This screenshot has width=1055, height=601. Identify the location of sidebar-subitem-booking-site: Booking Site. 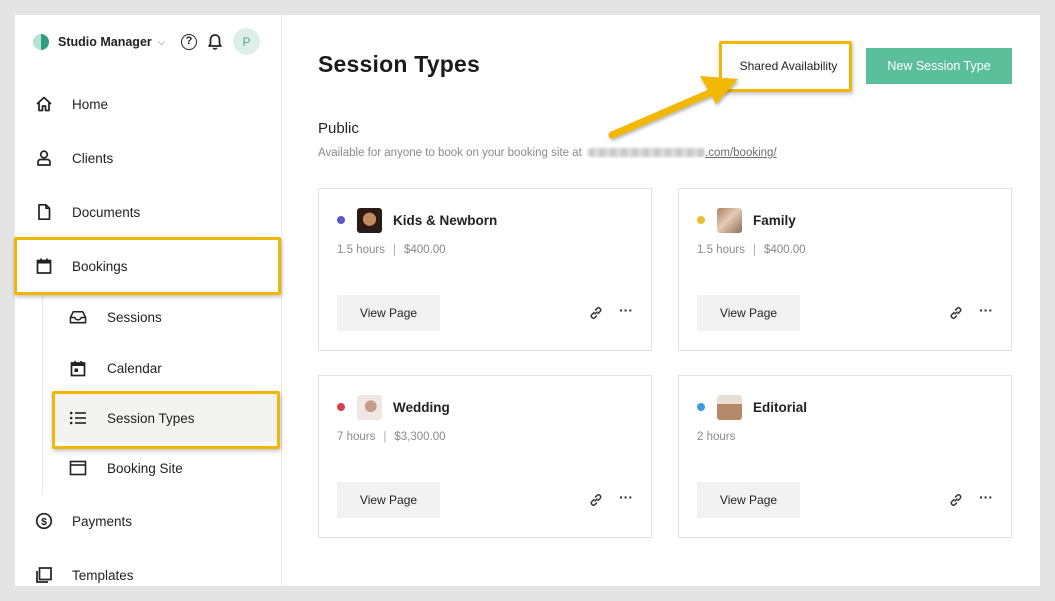
(165, 468).